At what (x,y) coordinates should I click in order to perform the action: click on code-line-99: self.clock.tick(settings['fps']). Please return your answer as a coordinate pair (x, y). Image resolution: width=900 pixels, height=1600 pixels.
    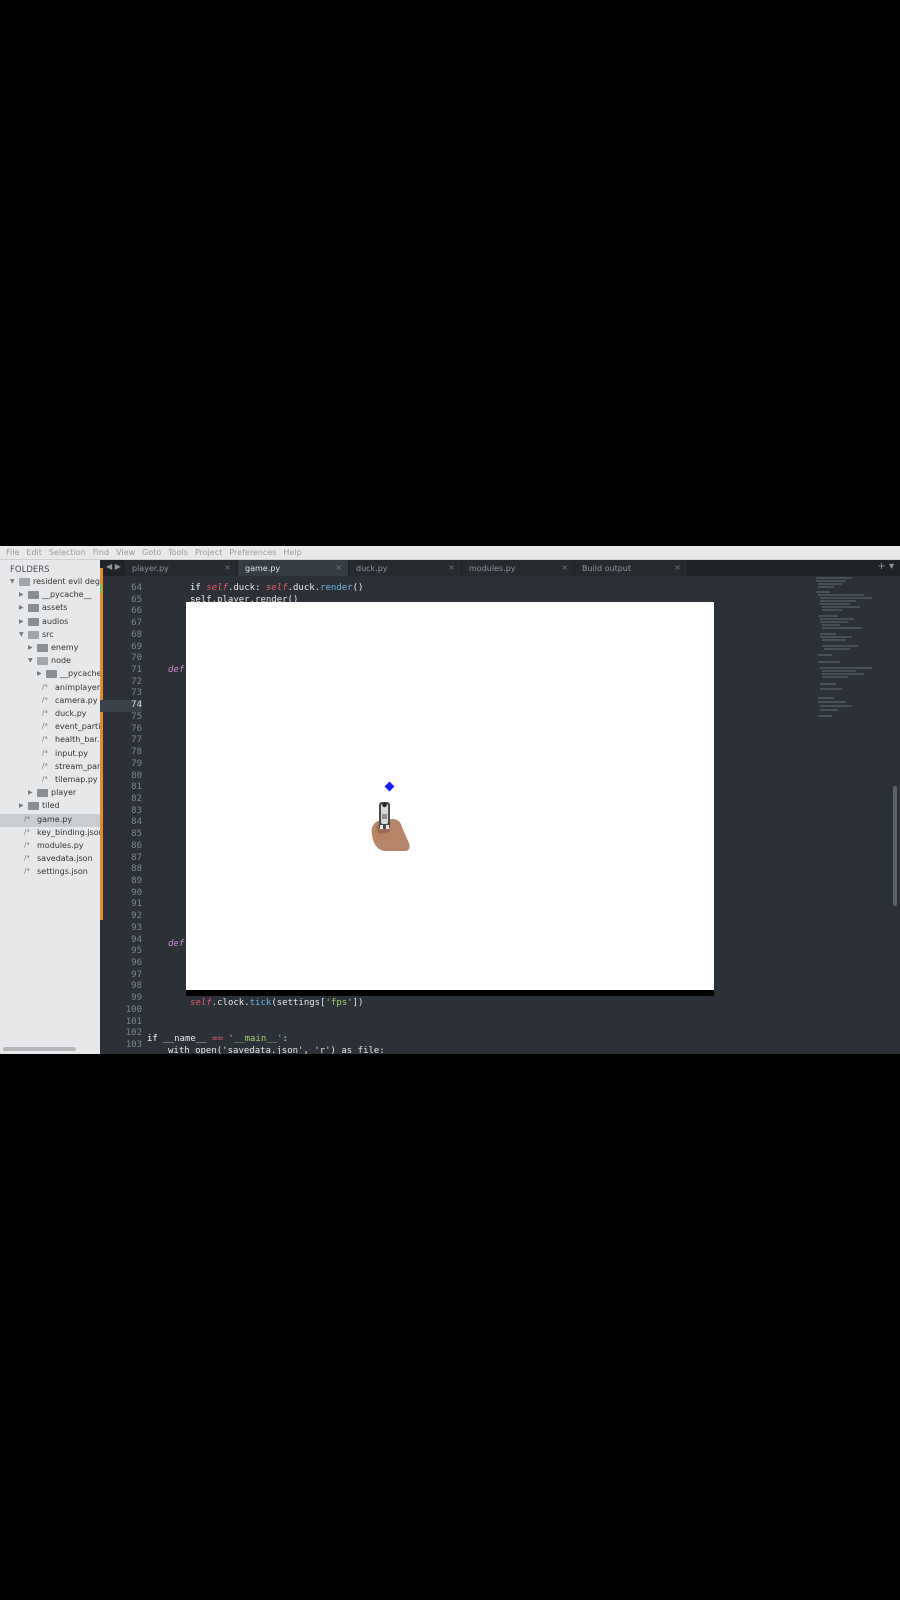
    Looking at the image, I should click on (276, 1003).